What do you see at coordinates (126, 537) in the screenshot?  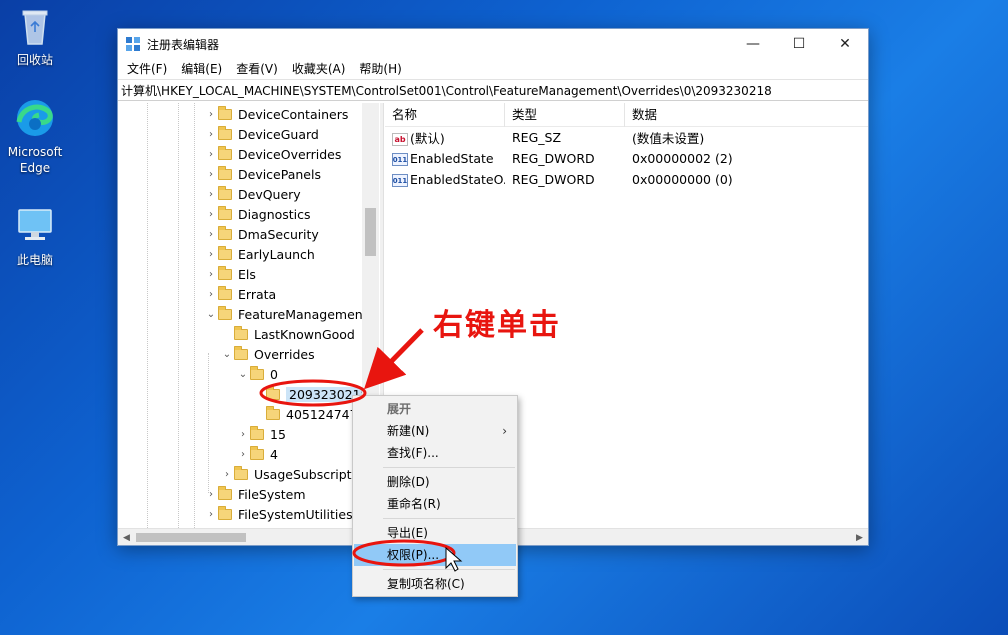 I see `scroll-left-icon: ◀` at bounding box center [126, 537].